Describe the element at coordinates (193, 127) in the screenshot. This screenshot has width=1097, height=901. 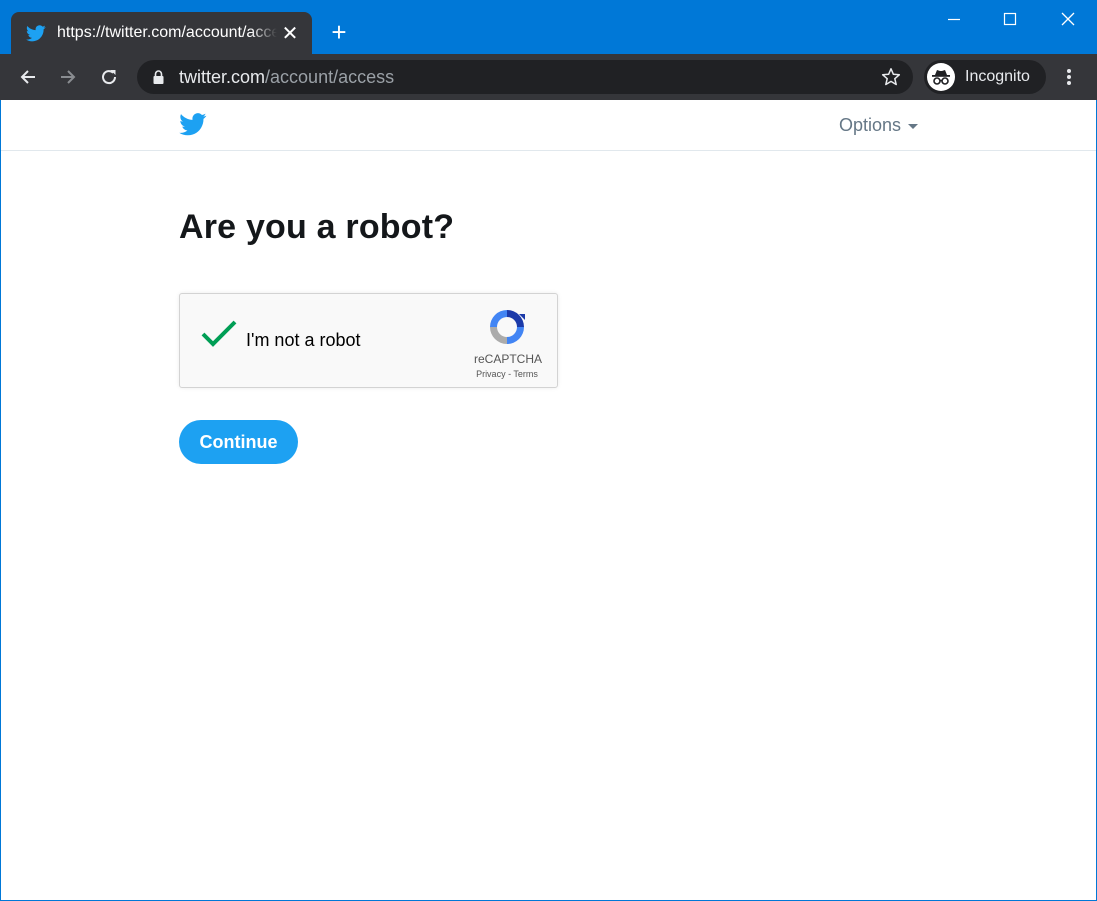
I see `twitter-logo-icon` at that location.